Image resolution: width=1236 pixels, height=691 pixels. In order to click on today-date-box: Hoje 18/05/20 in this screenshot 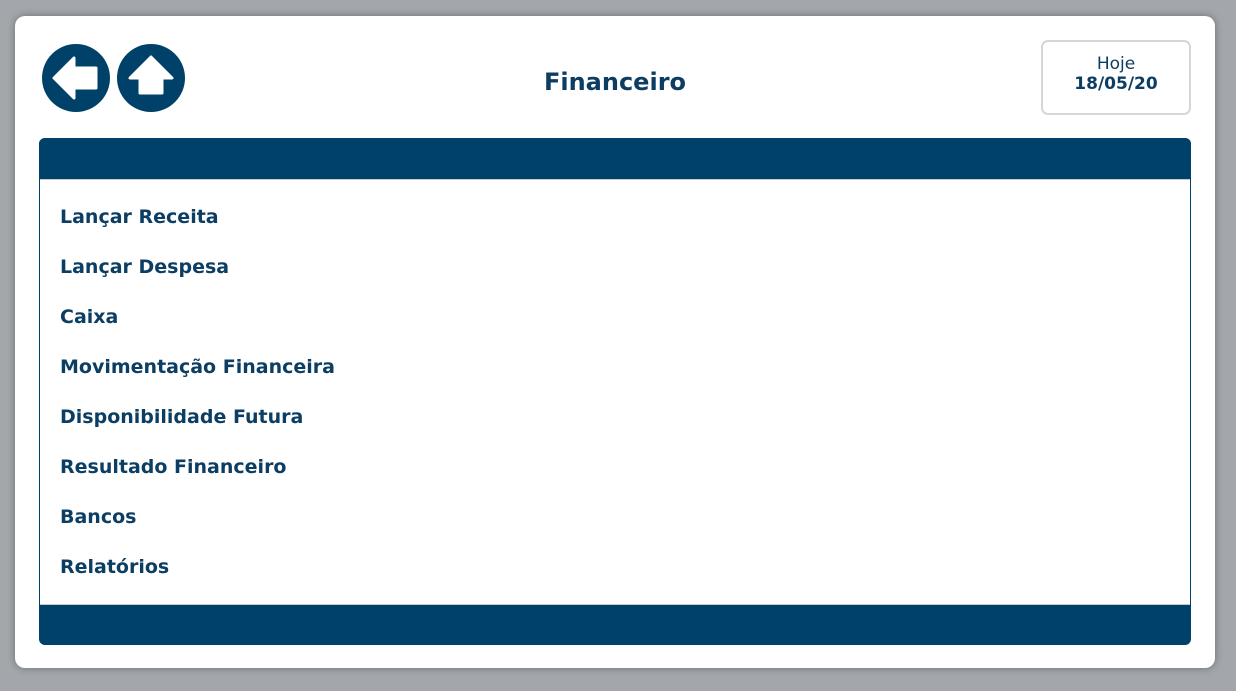, I will do `click(1116, 77)`.